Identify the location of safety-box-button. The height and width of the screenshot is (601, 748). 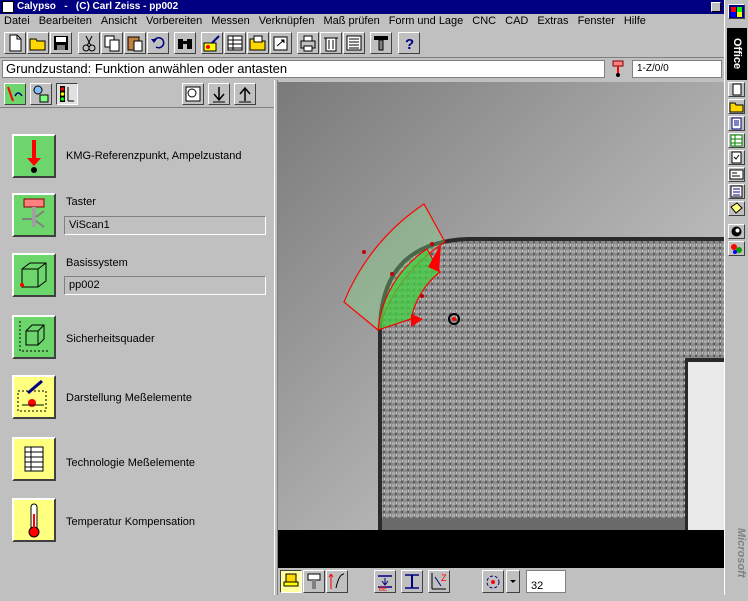
(34, 337).